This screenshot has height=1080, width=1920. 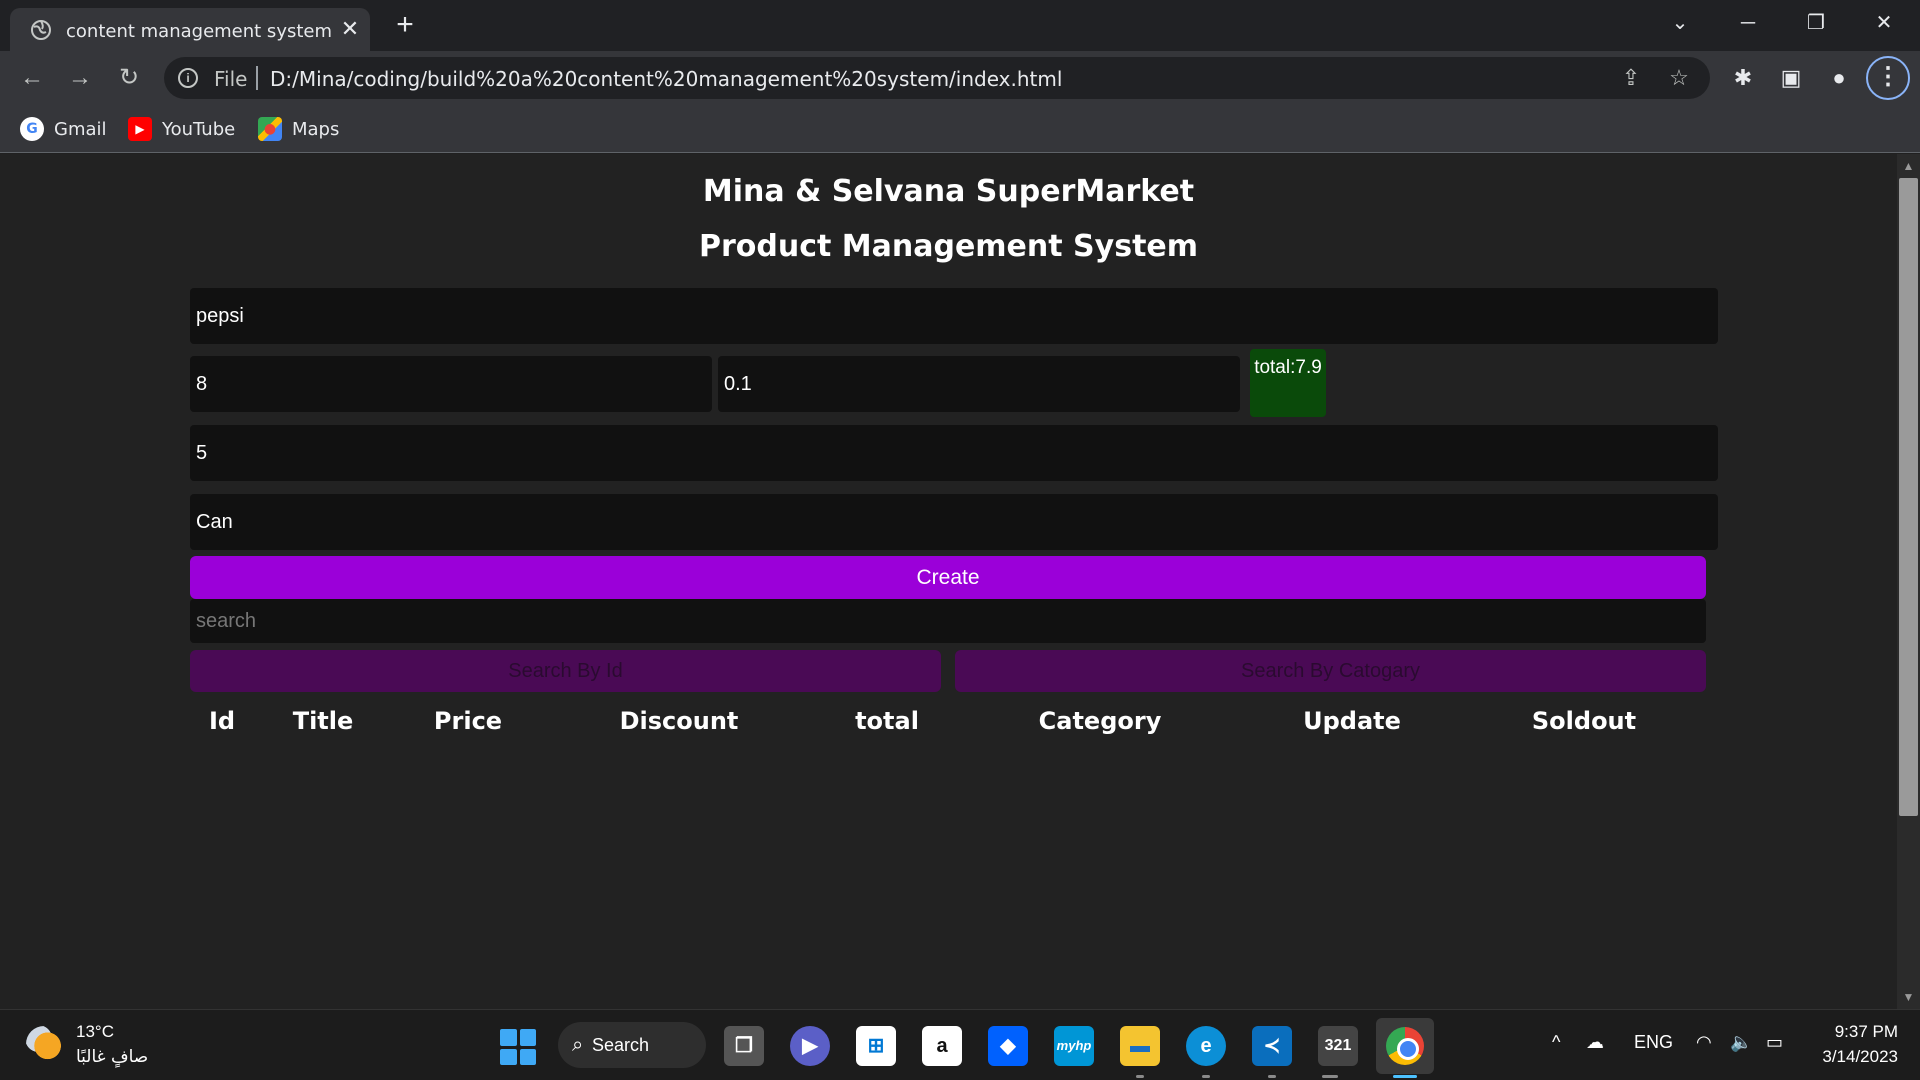 What do you see at coordinates (32, 129) in the screenshot?
I see `google-icon: G` at bounding box center [32, 129].